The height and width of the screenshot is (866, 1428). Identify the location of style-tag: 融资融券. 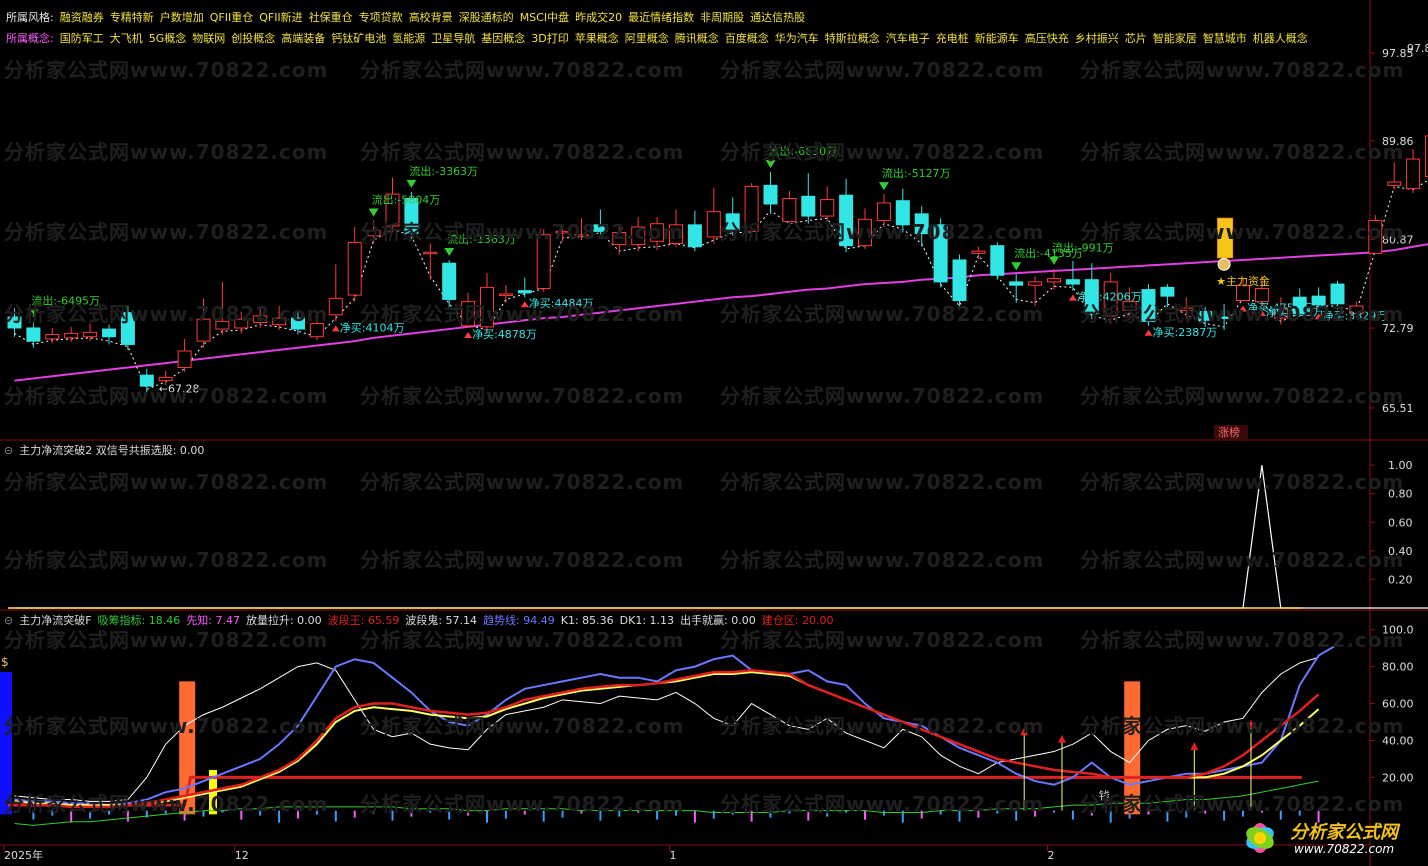
(82, 17).